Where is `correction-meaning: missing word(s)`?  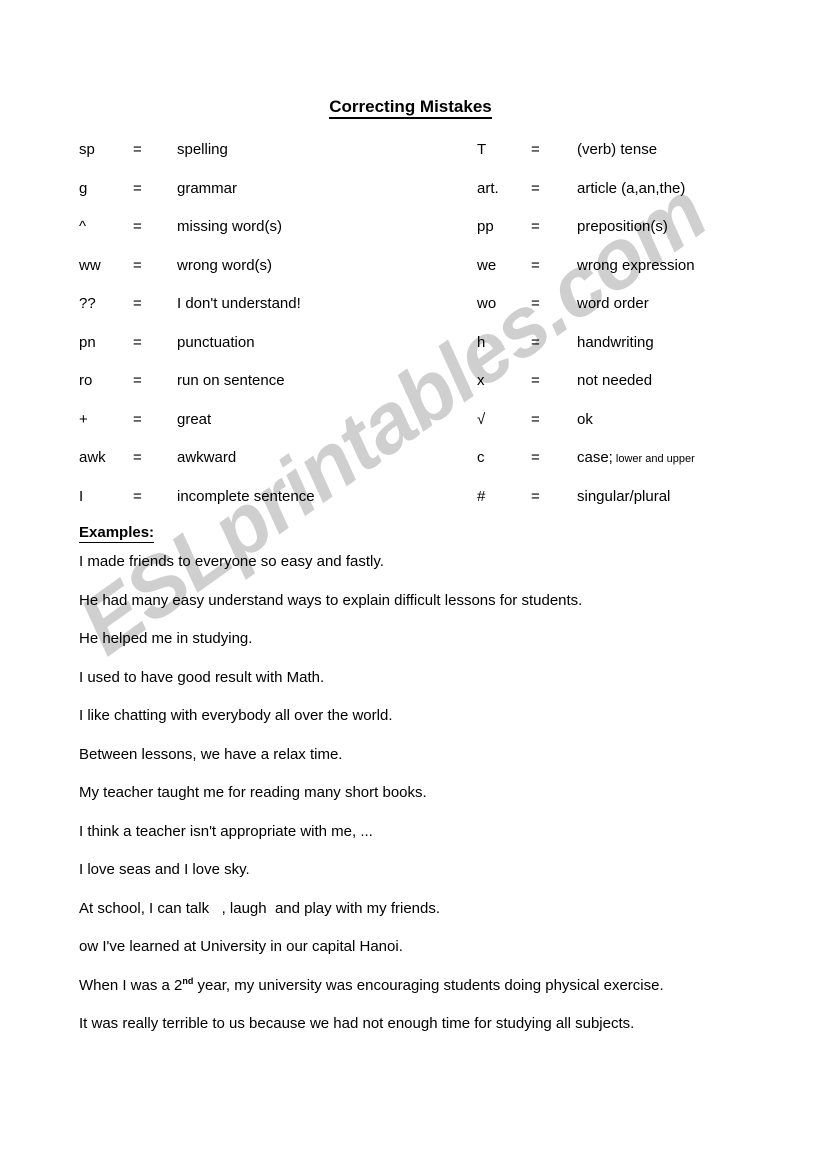
correction-meaning: missing word(s) is located at coordinates (229, 226).